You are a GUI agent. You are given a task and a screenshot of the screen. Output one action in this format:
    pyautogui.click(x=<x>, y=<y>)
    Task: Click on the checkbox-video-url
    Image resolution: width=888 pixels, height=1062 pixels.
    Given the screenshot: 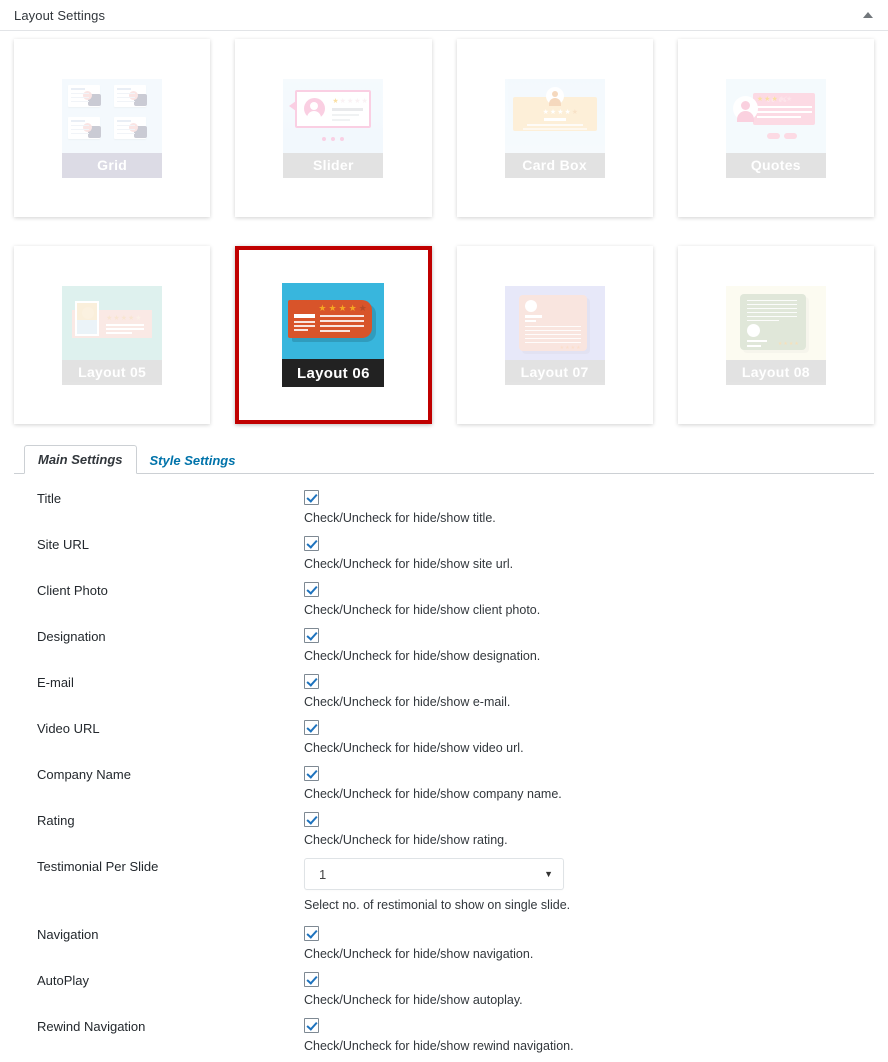 What is the action you would take?
    pyautogui.click(x=311, y=727)
    